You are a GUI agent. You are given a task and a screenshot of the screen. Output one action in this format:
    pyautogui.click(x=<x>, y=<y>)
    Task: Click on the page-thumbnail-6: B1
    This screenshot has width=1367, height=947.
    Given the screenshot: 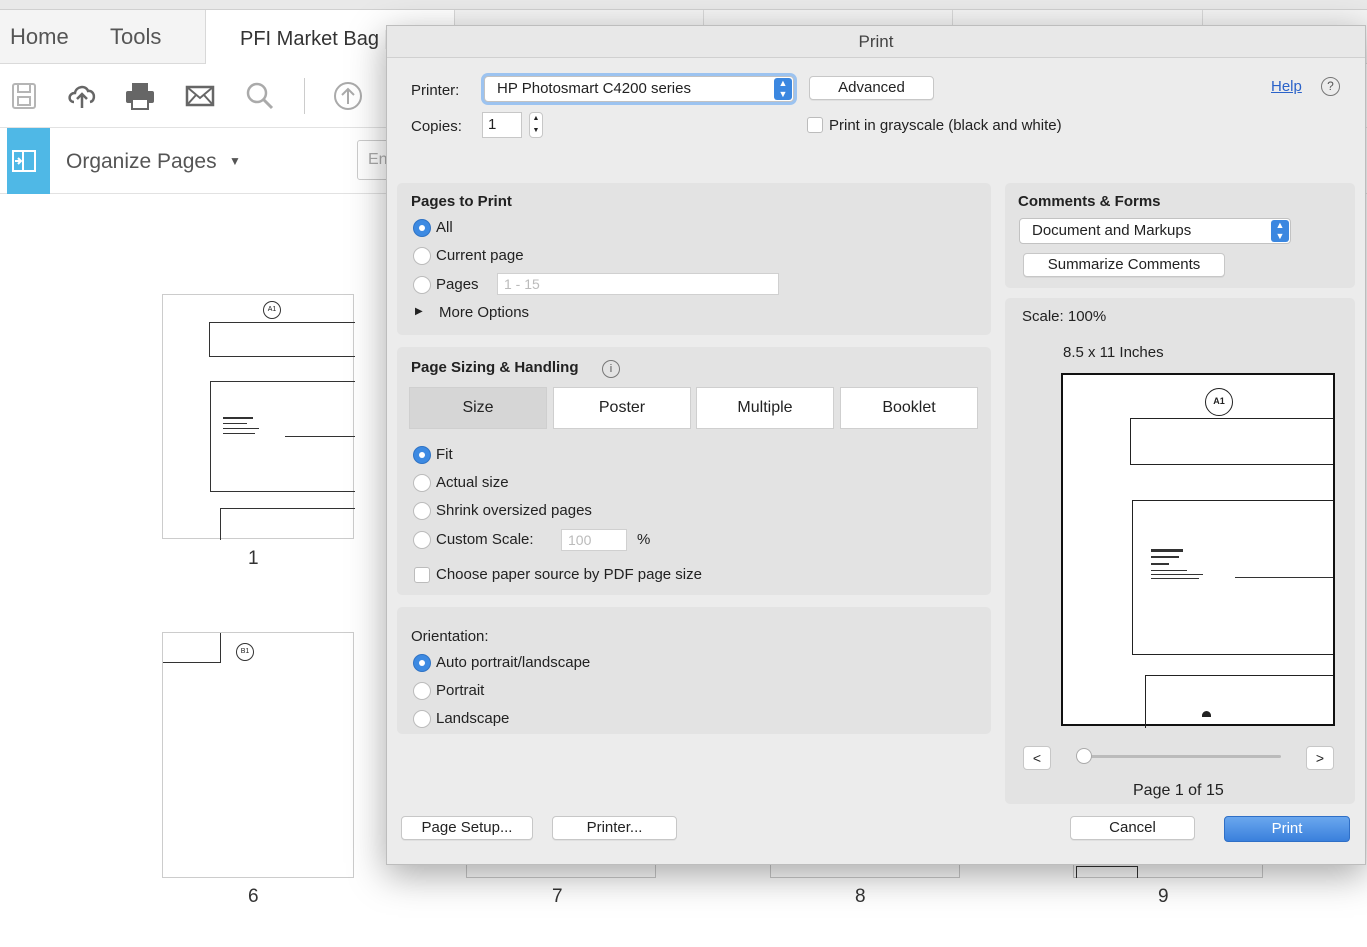 What is the action you would take?
    pyautogui.click(x=258, y=755)
    